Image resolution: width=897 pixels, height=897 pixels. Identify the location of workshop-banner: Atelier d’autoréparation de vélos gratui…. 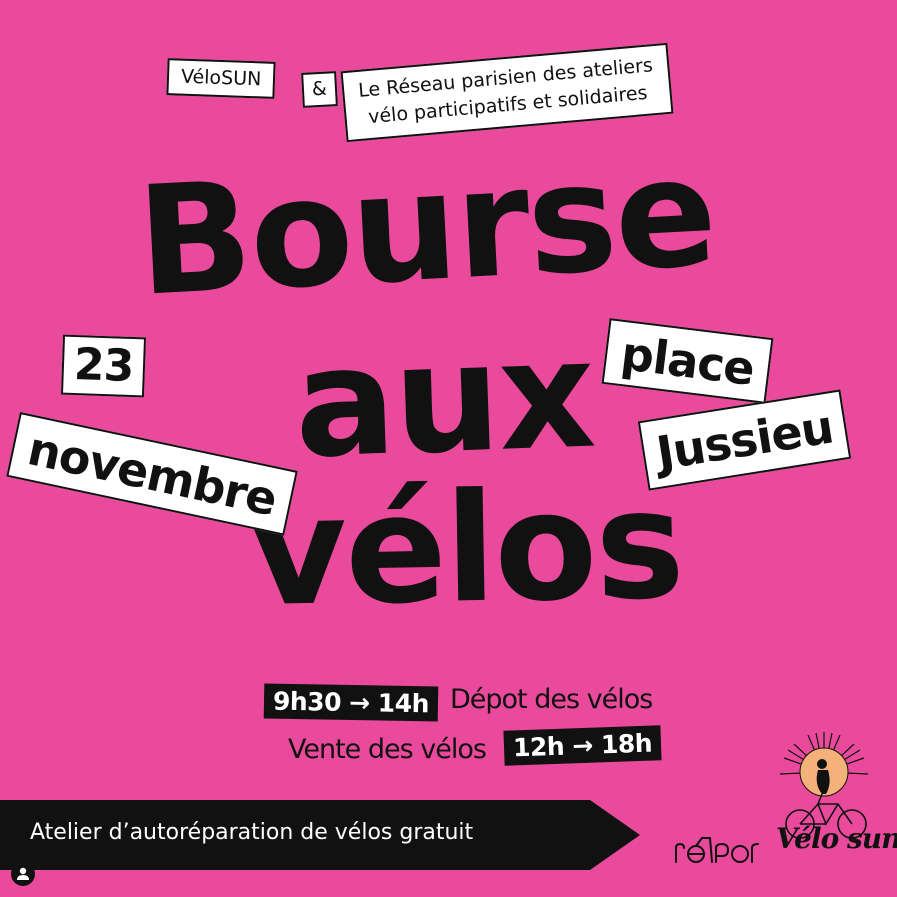
(320, 835).